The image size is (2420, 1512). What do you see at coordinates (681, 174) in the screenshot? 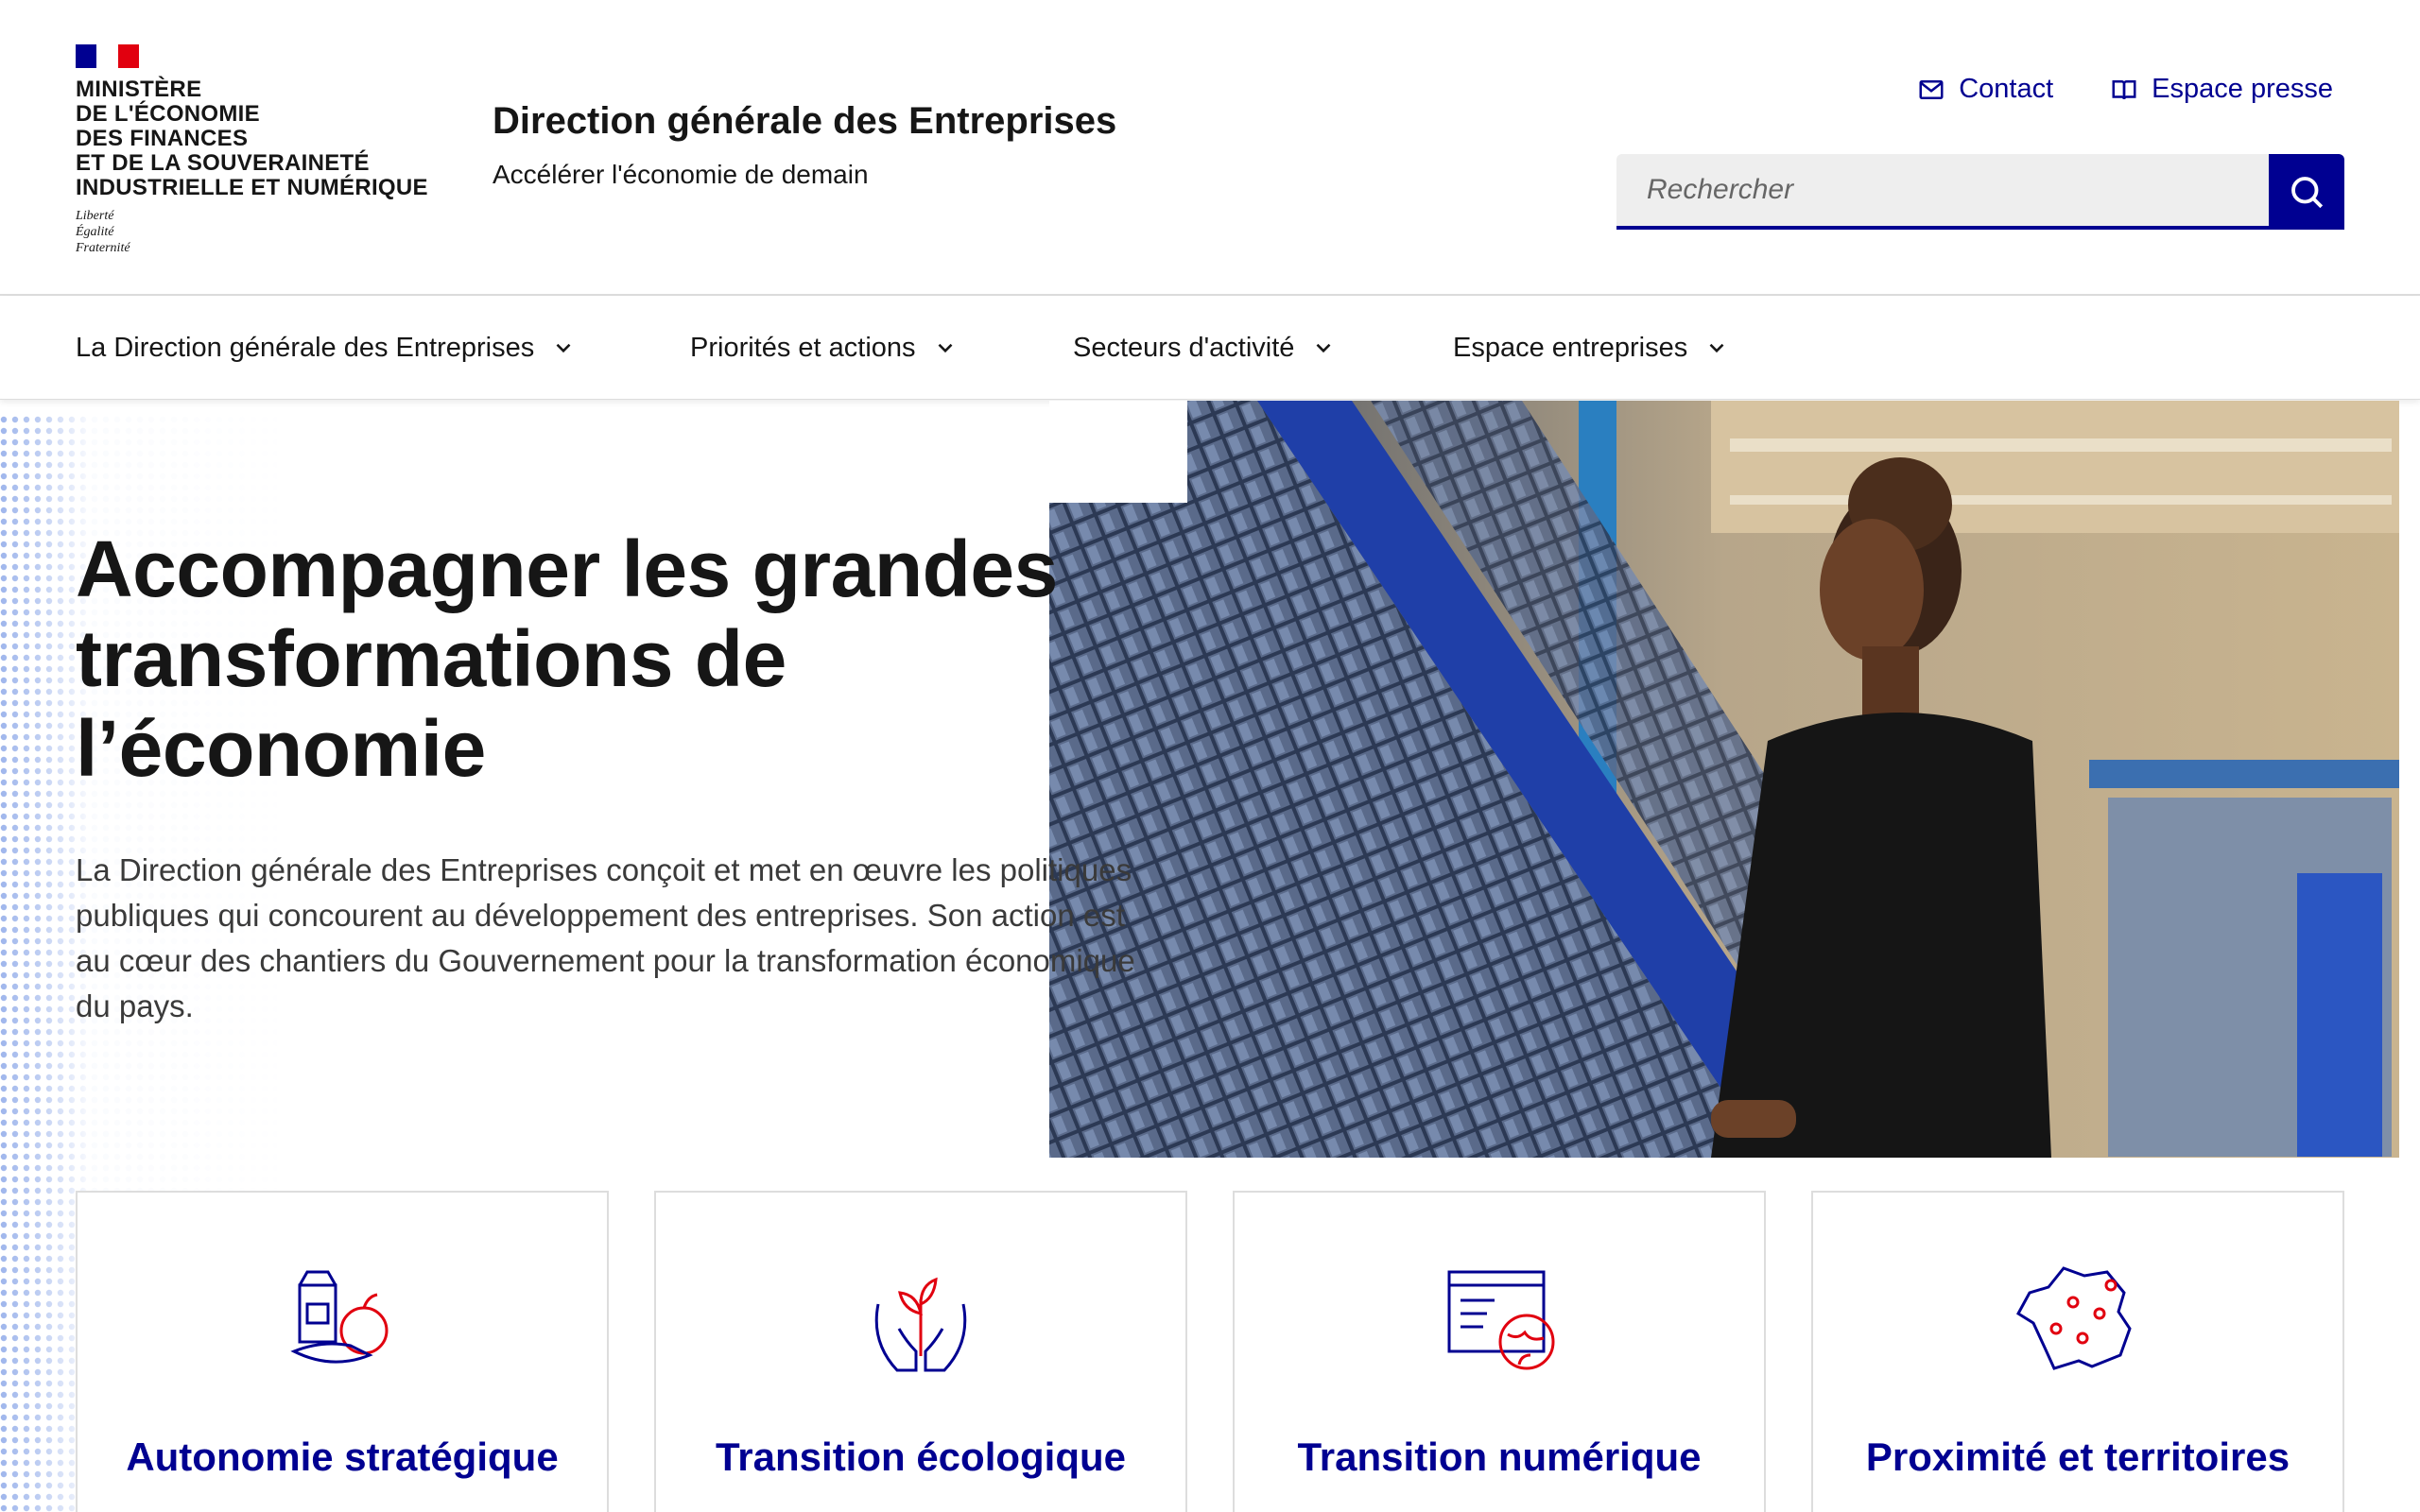
I see `service-tagline: Accélérer l'économie de demain` at bounding box center [681, 174].